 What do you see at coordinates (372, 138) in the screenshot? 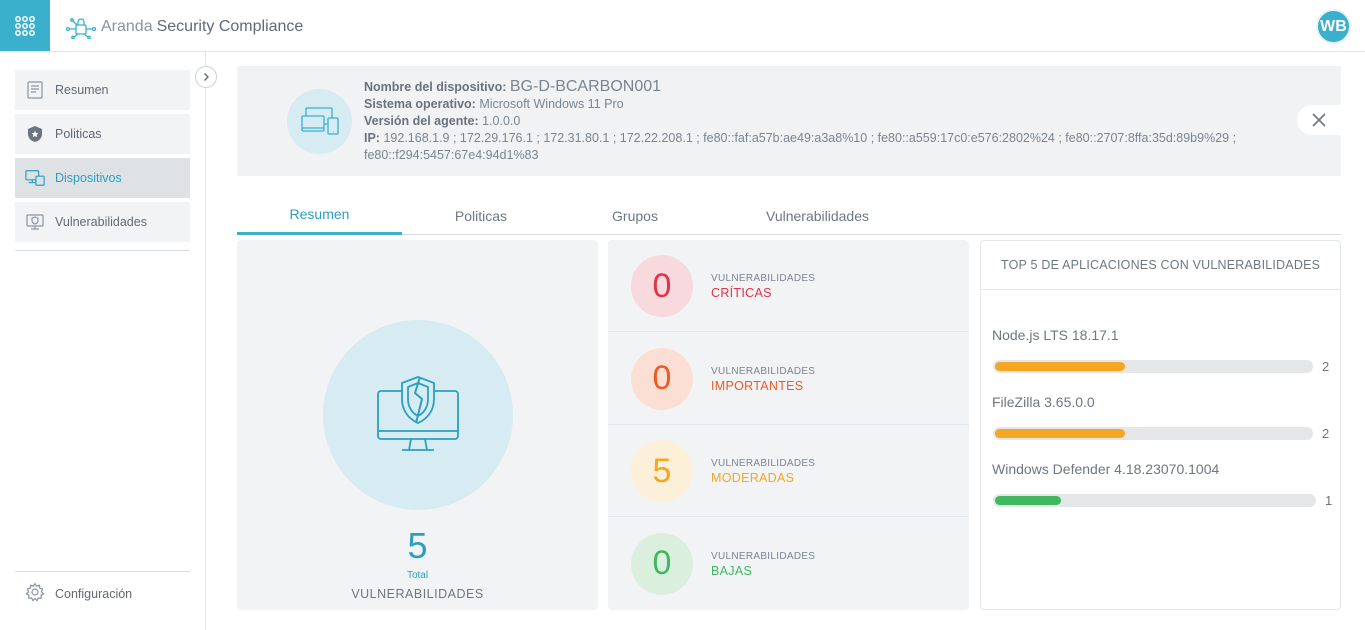
I see `device-ip-label: IP:` at bounding box center [372, 138].